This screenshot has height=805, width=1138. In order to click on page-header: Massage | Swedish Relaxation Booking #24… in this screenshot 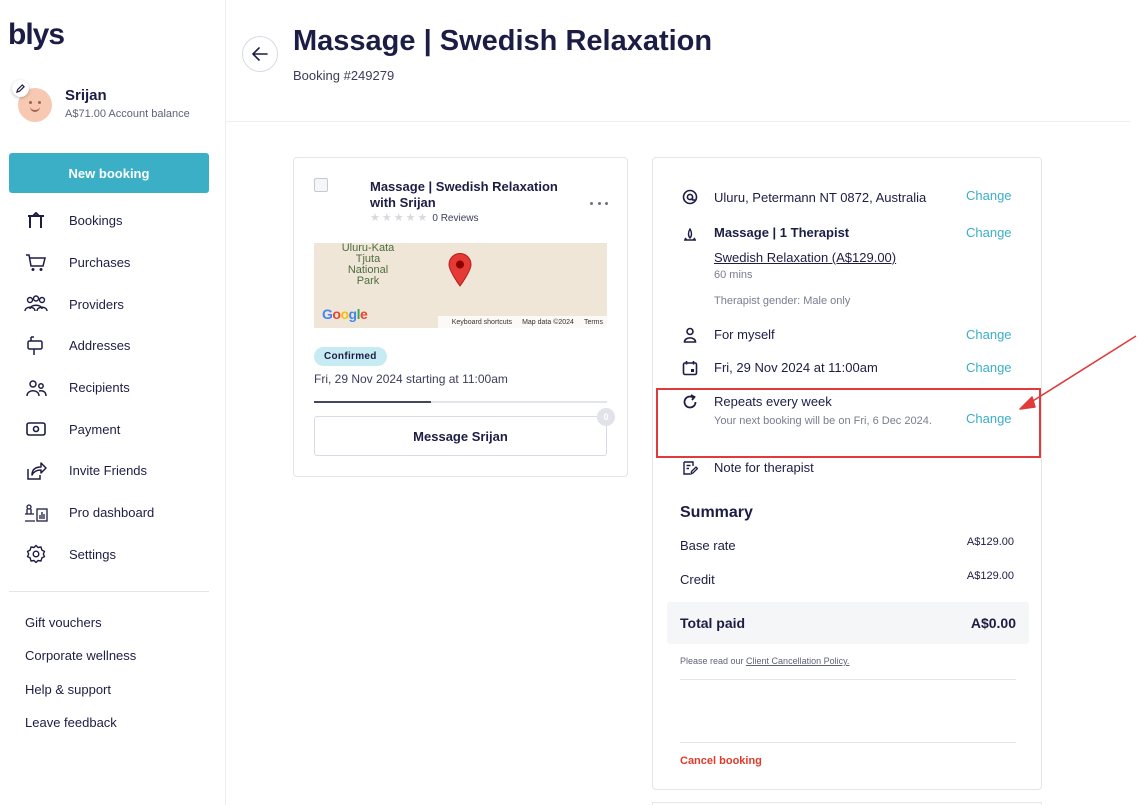, I will do `click(678, 61)`.